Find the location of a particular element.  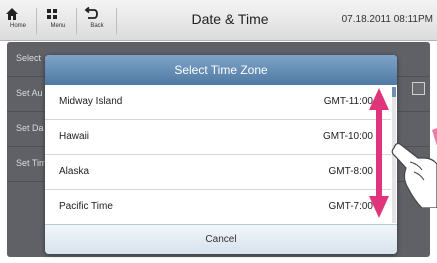

home-icon is located at coordinates (12, 14).